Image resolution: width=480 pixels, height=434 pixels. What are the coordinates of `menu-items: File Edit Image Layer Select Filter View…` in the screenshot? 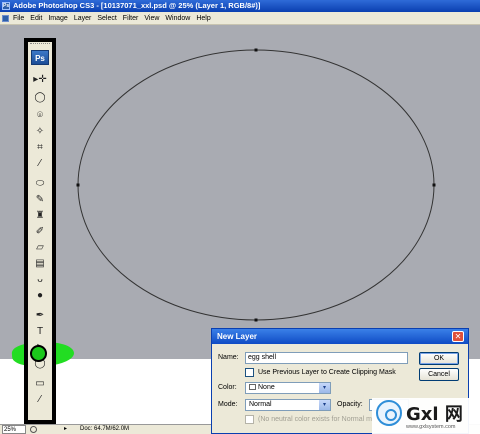 It's located at (115, 18).